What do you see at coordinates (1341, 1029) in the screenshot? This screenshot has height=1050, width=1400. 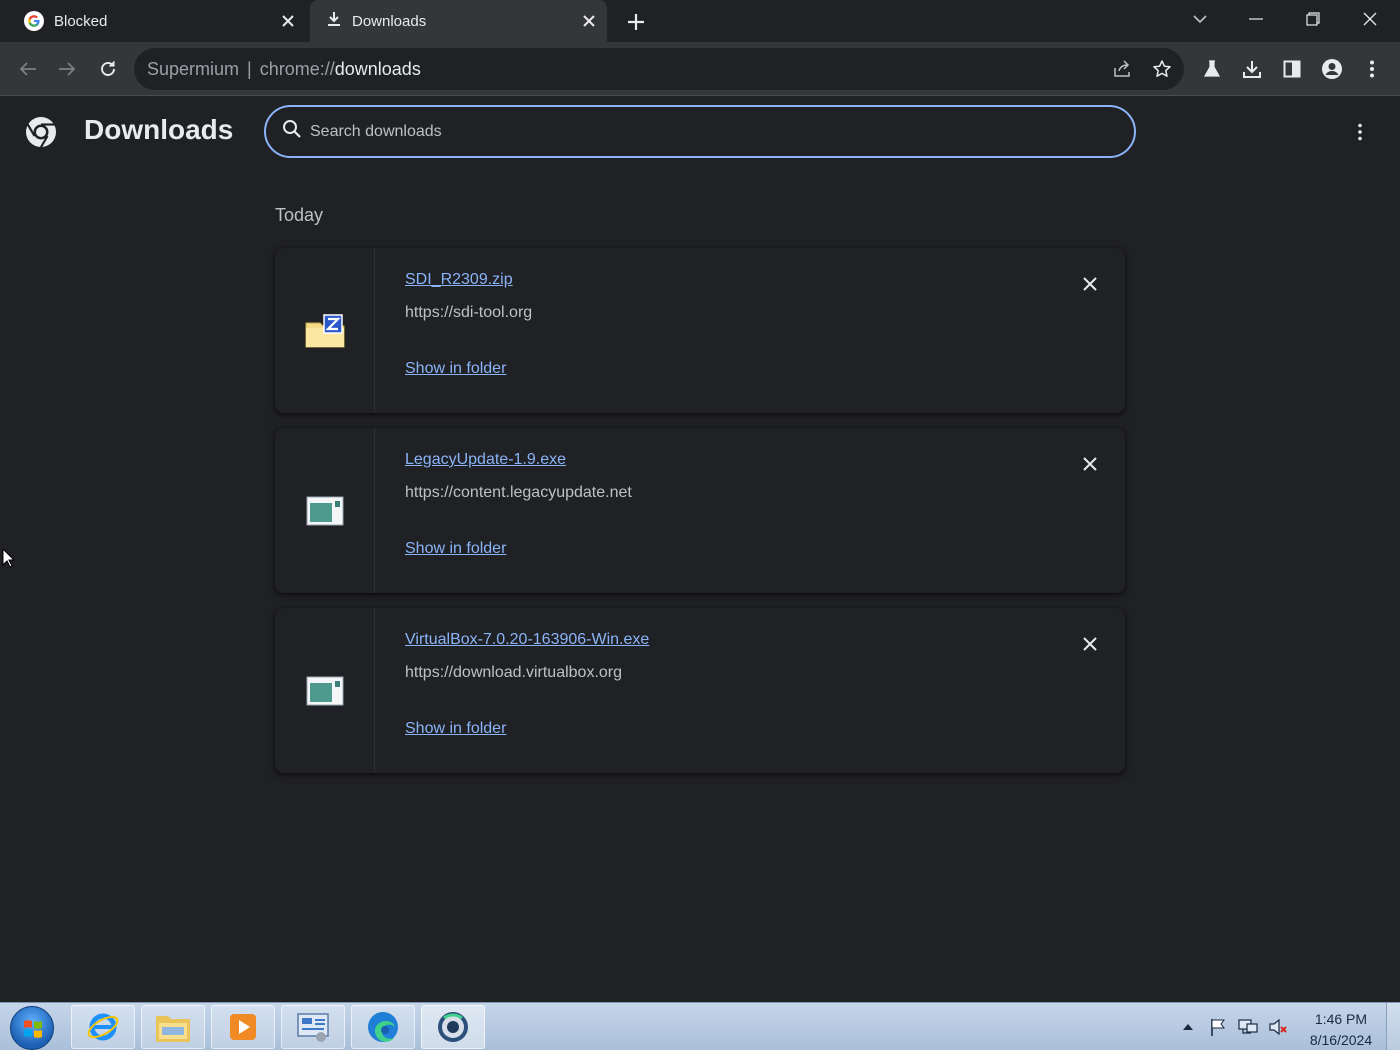 I see `system-clock: 1:46 PM 8/16/2024` at bounding box center [1341, 1029].